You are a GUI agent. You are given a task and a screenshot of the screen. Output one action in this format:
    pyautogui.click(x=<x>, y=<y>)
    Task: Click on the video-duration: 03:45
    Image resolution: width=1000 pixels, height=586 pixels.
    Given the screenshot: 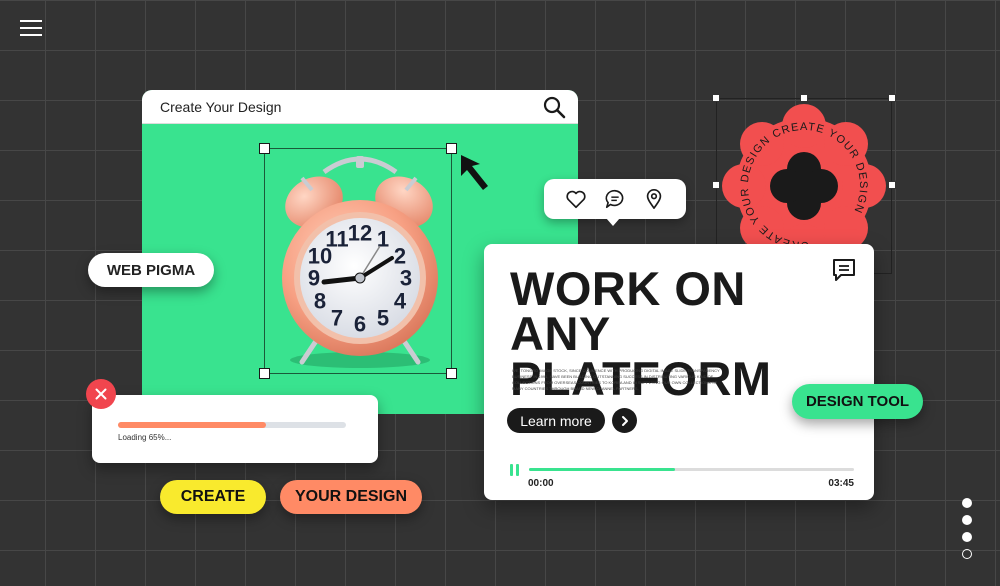 What is the action you would take?
    pyautogui.click(x=841, y=483)
    